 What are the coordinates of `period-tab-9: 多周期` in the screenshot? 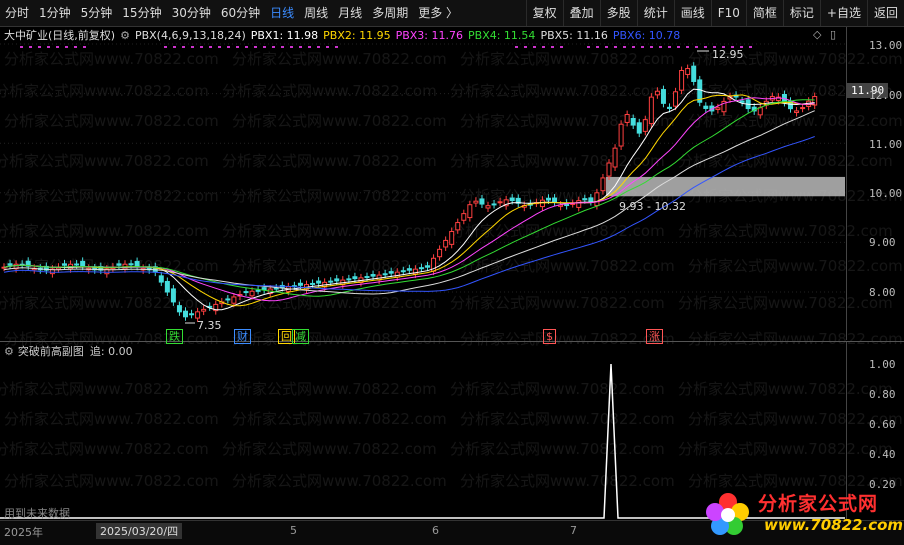 It's located at (390, 13).